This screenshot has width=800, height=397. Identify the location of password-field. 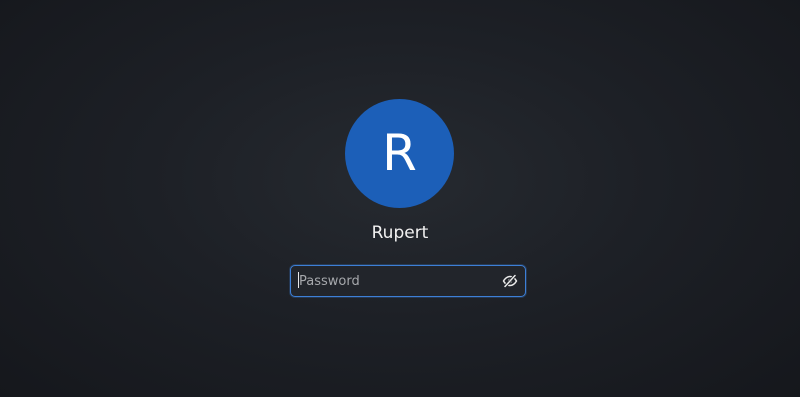
(408, 281).